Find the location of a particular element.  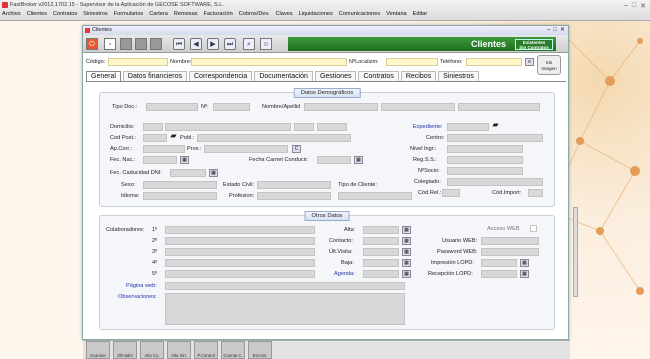

tab-documentacion: Documentación is located at coordinates (283, 76).